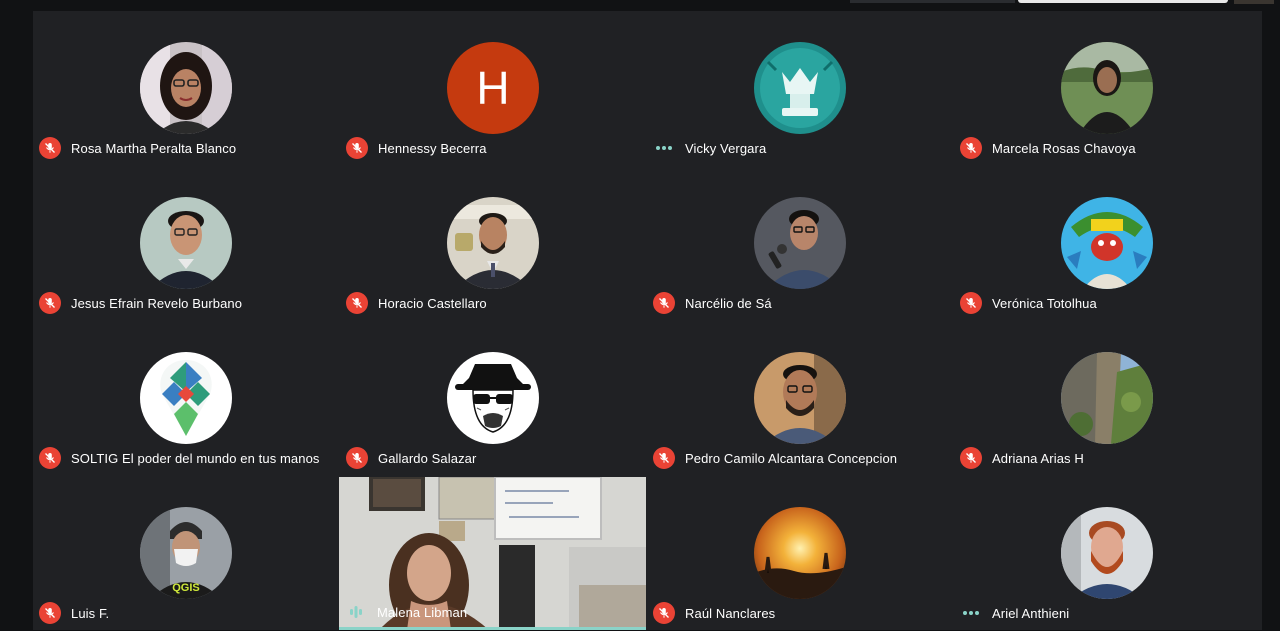 The image size is (1280, 631). What do you see at coordinates (1123, 1) in the screenshot?
I see `toolbar-bar` at bounding box center [1123, 1].